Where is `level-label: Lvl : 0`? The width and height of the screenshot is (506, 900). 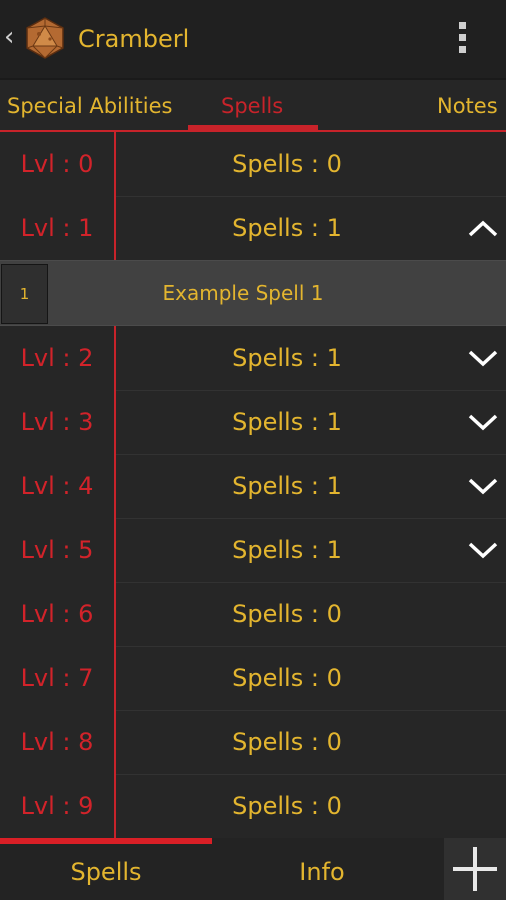
level-label: Lvl : 0 is located at coordinates (57, 164).